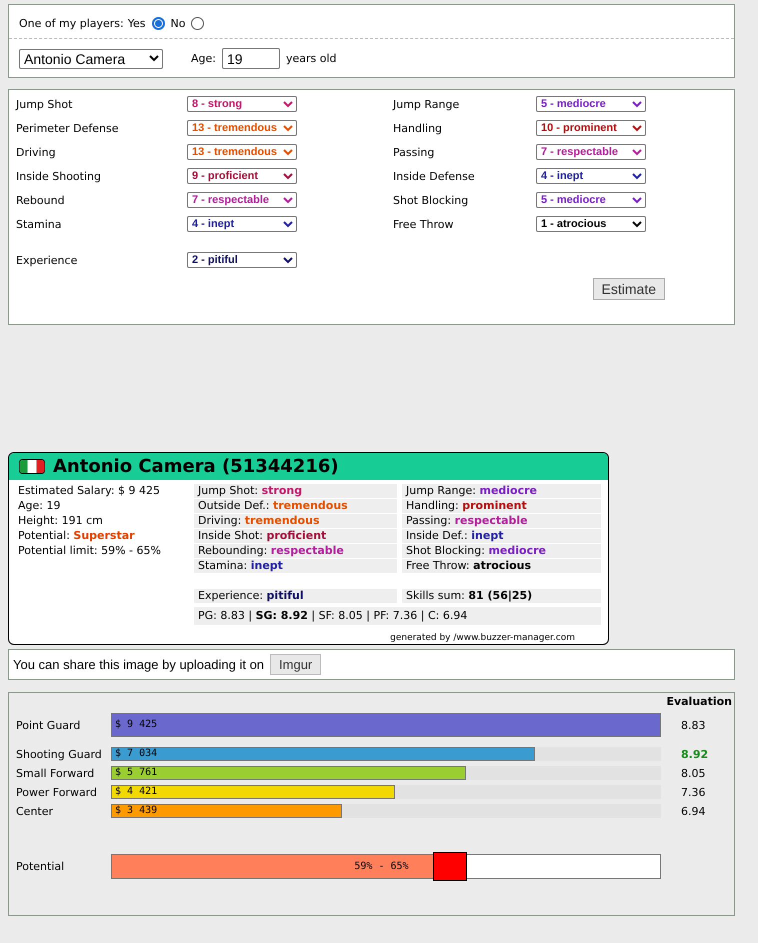 This screenshot has width=758, height=943. What do you see at coordinates (39, 224) in the screenshot?
I see `skill-label: Stamina` at bounding box center [39, 224].